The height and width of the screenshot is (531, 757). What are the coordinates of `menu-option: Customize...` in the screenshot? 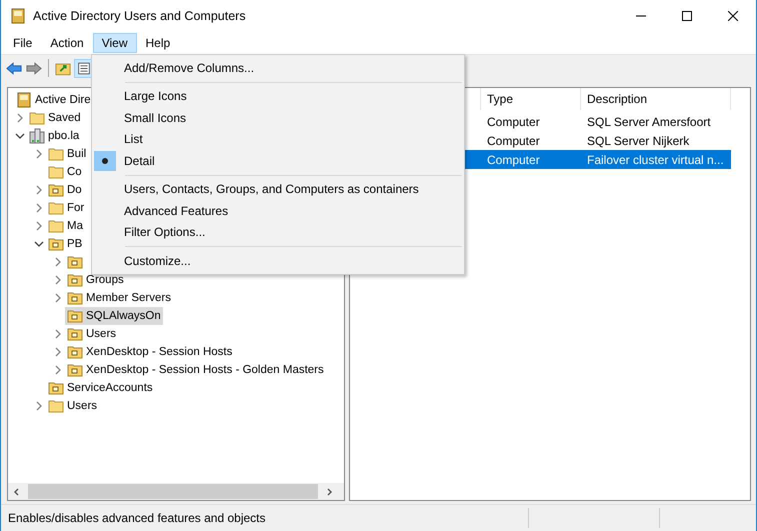 It's located at (278, 261).